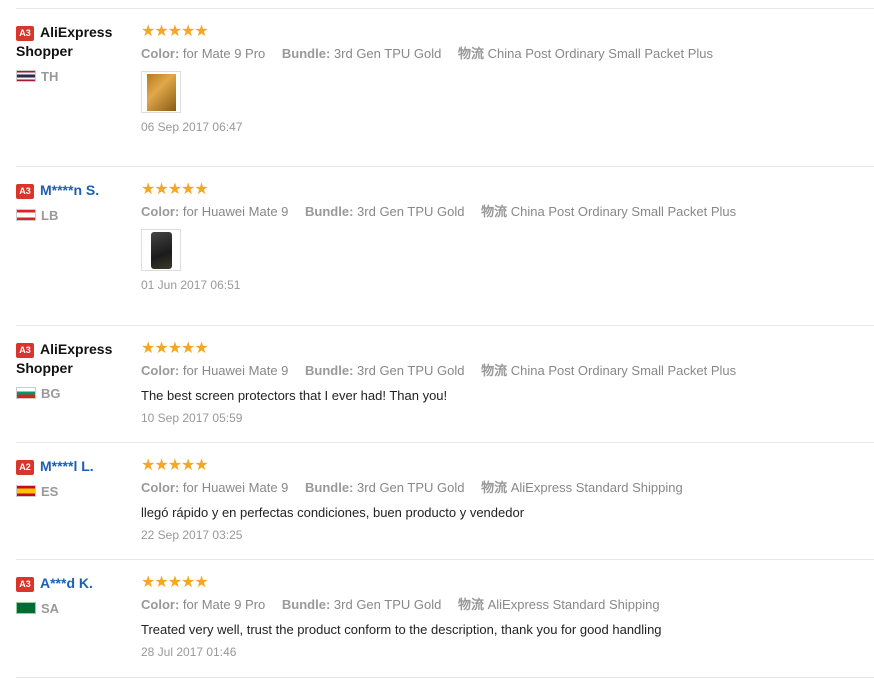  Describe the element at coordinates (192, 535) in the screenshot. I see `review-date: 22 Sep 2017 03:25` at that location.